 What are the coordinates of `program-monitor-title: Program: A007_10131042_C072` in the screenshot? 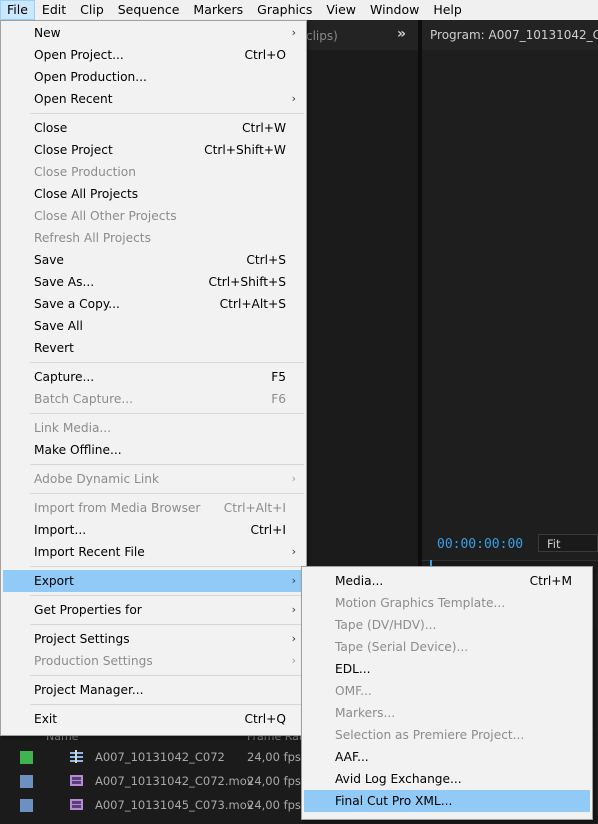 It's located at (514, 35).